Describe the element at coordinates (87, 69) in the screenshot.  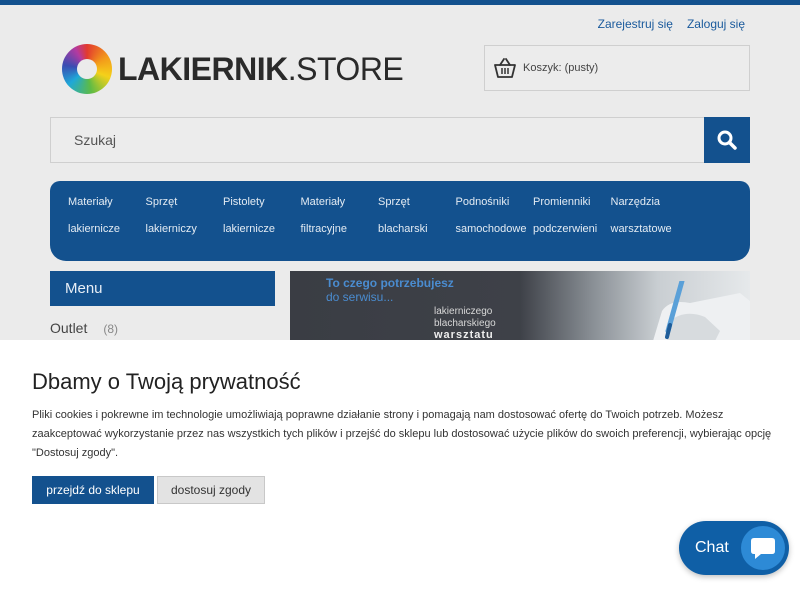
I see `logo-ring-icon` at that location.